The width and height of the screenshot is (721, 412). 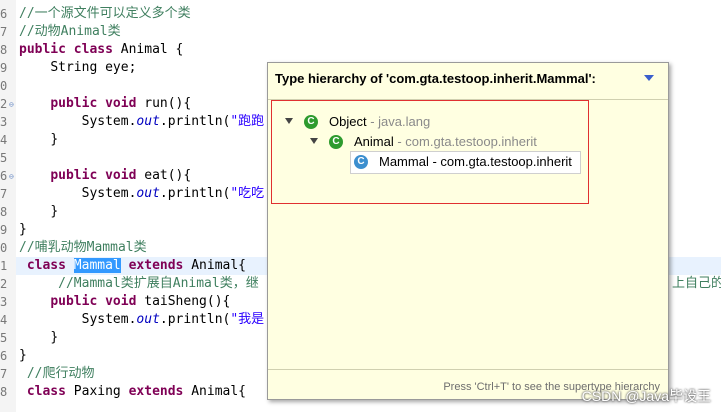 I want to click on code-line: //哺乳动物Mammal类, so click(x=83, y=248).